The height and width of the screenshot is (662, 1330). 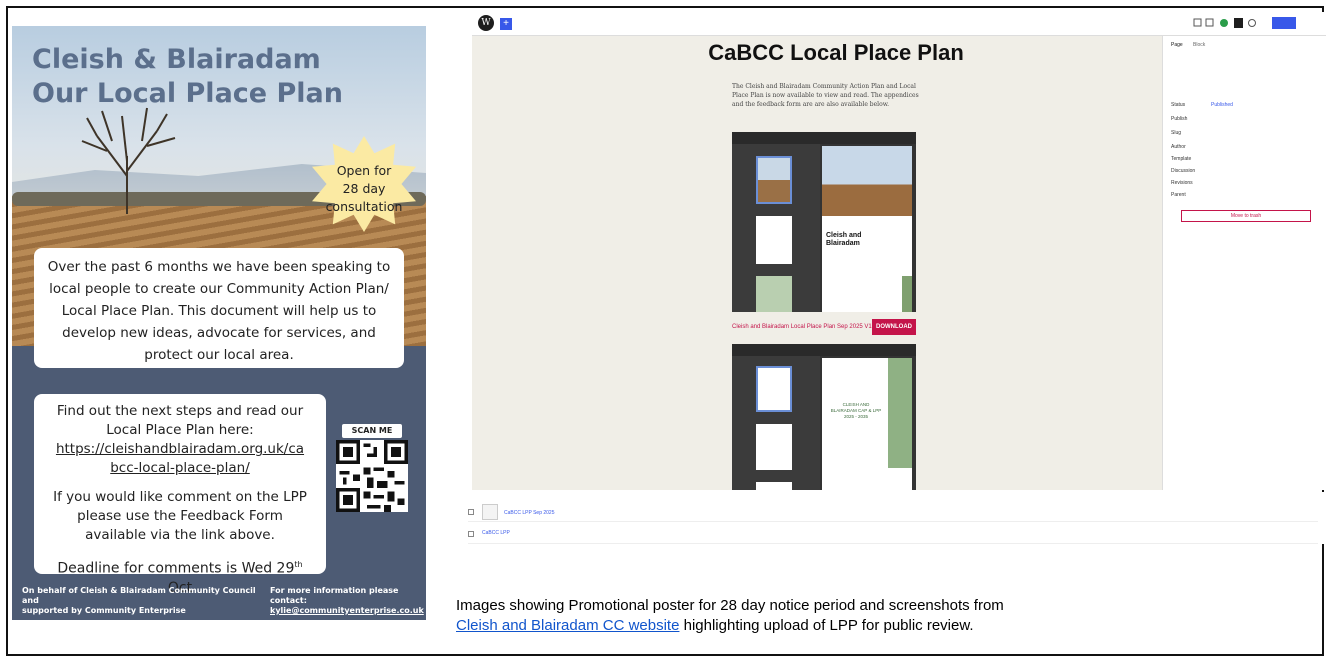 I want to click on qr-code-icon, so click(x=372, y=476).